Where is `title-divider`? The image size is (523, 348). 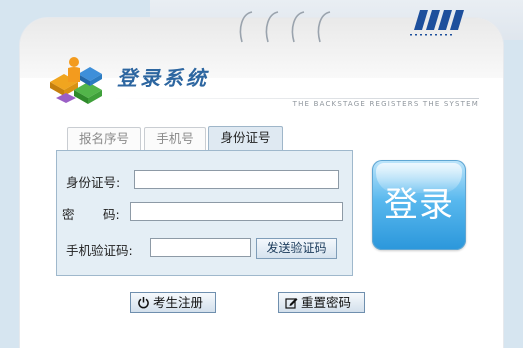
title-divider is located at coordinates (296, 98).